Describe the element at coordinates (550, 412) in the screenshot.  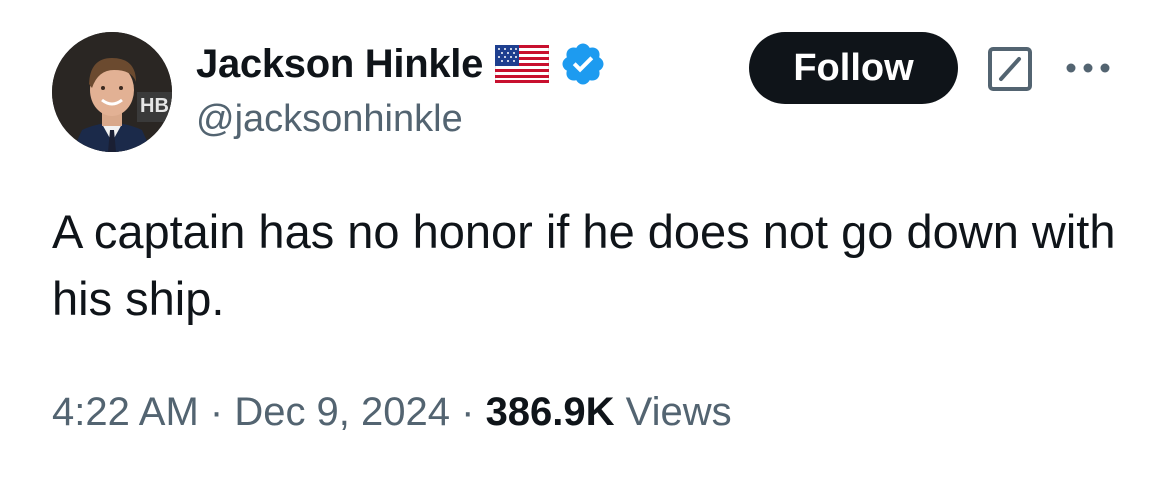
I see `views-count: 386.9K` at that location.